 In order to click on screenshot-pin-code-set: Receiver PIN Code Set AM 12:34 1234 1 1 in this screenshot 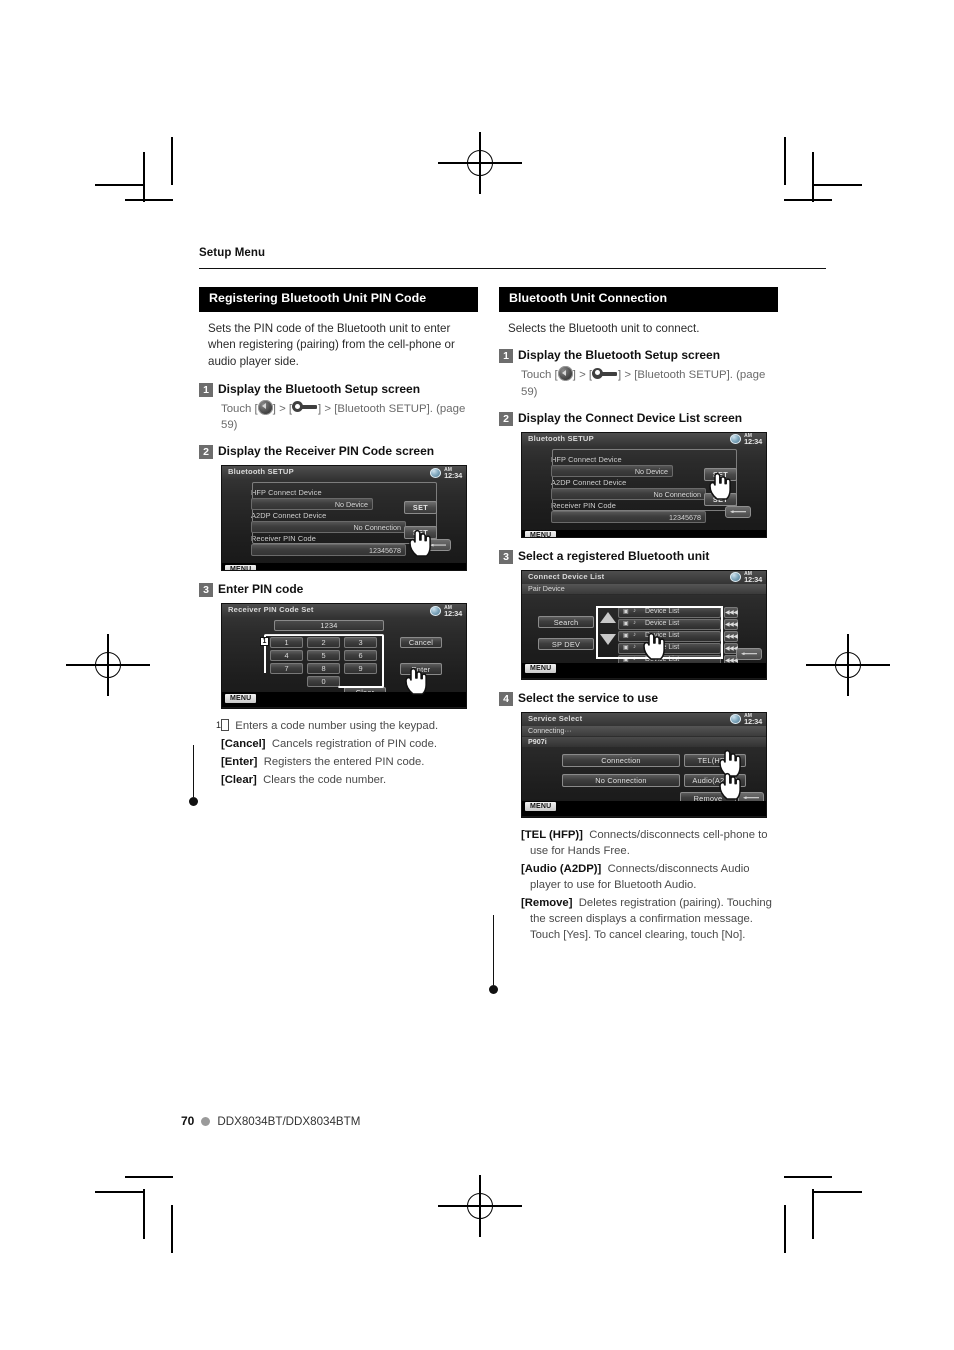, I will do `click(344, 656)`.